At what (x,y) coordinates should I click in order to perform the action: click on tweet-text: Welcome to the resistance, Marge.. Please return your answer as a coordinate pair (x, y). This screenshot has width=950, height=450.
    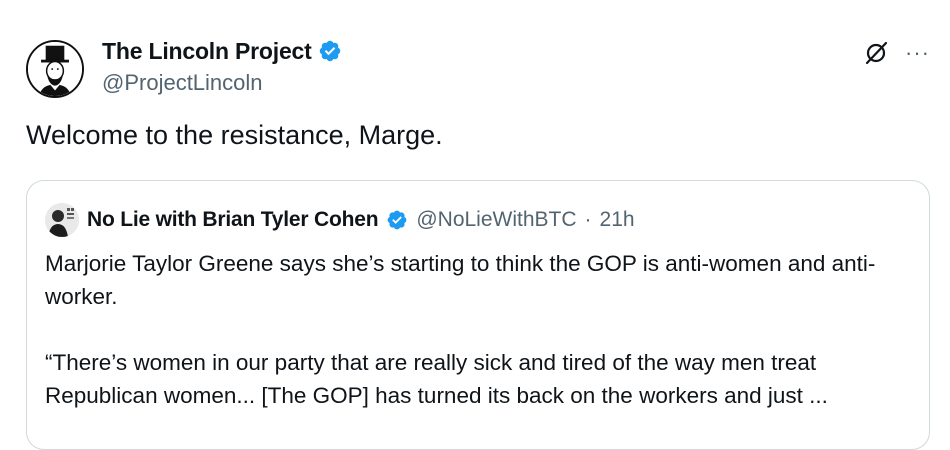
    Looking at the image, I should click on (234, 135).